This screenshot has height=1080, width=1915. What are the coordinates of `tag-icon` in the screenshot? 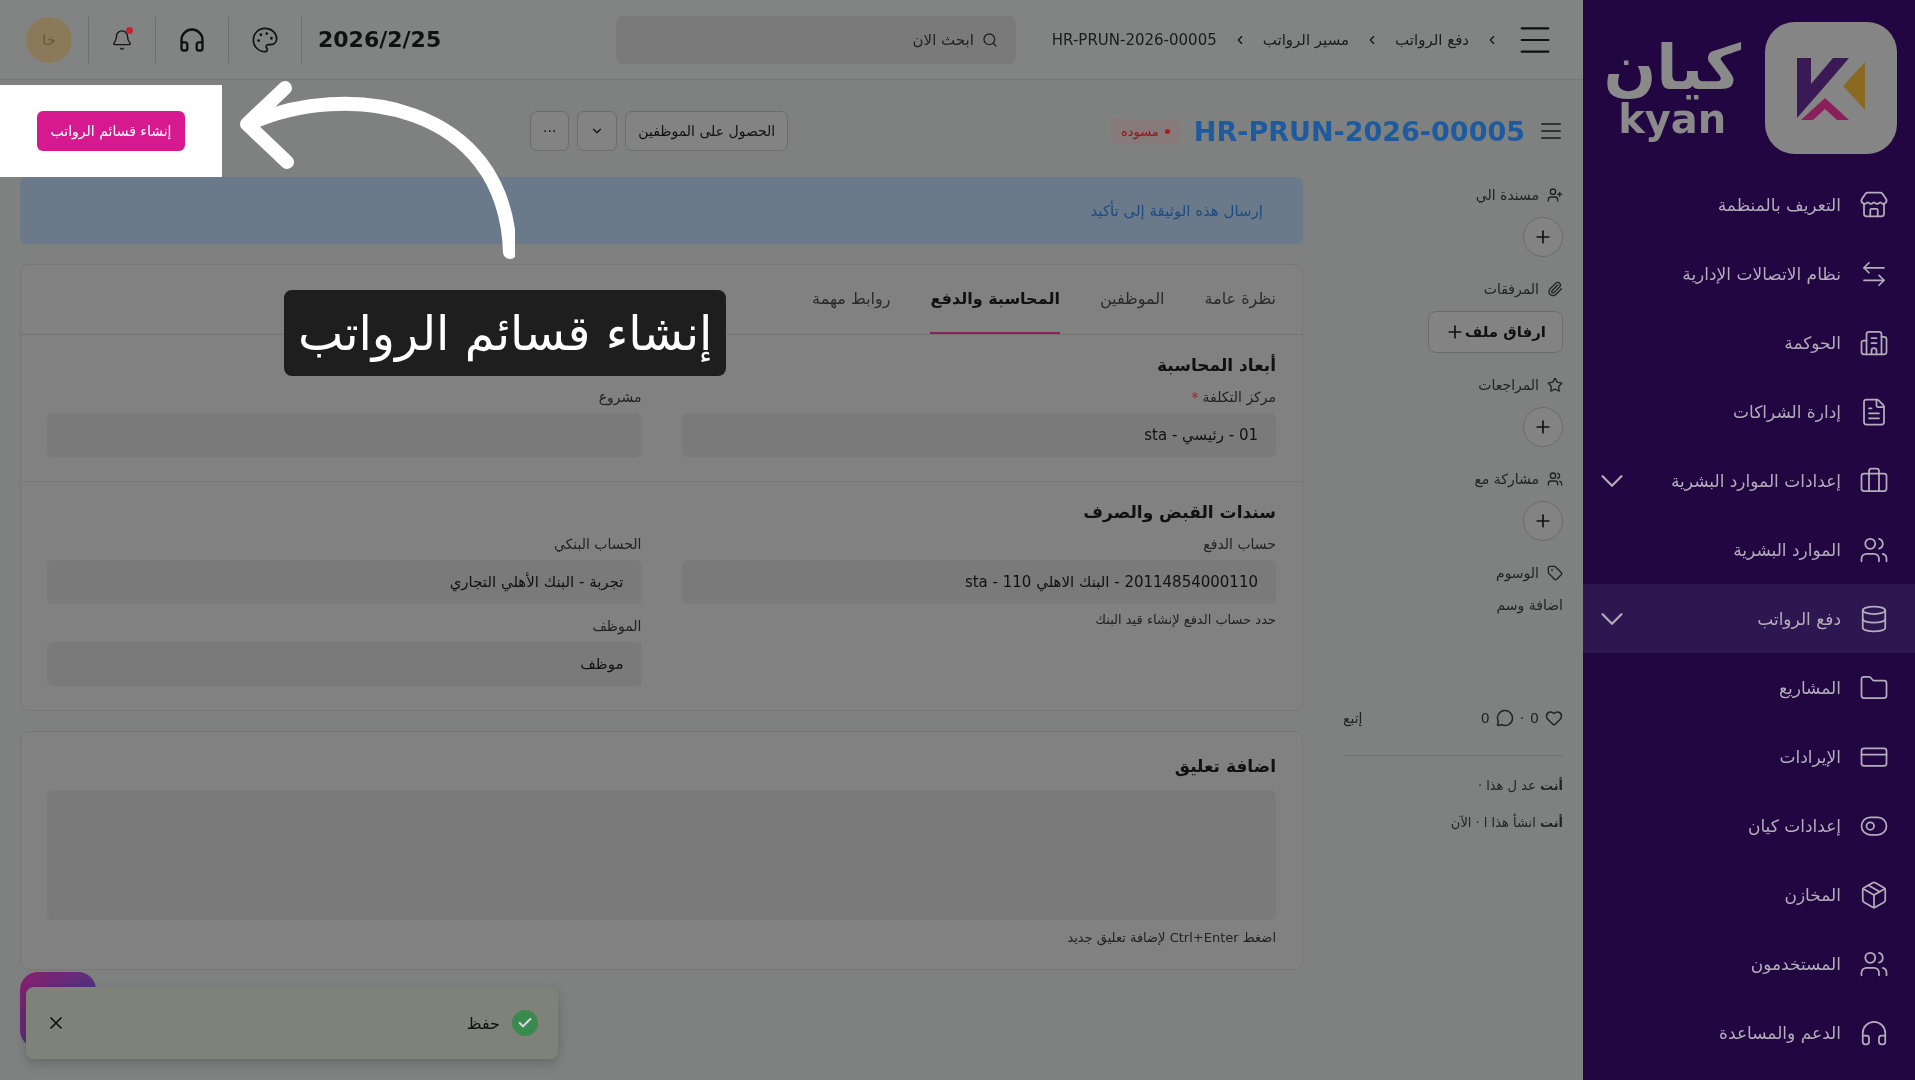 It's located at (1555, 573).